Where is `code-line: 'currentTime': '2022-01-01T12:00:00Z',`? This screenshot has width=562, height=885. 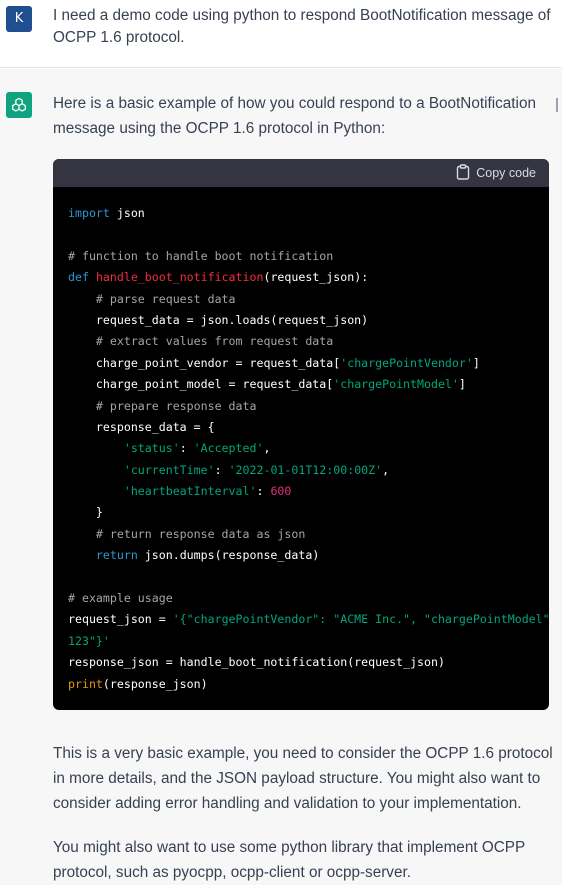
code-line: 'currentTime': '2022-01-01T12:00:00Z', is located at coordinates (308, 470).